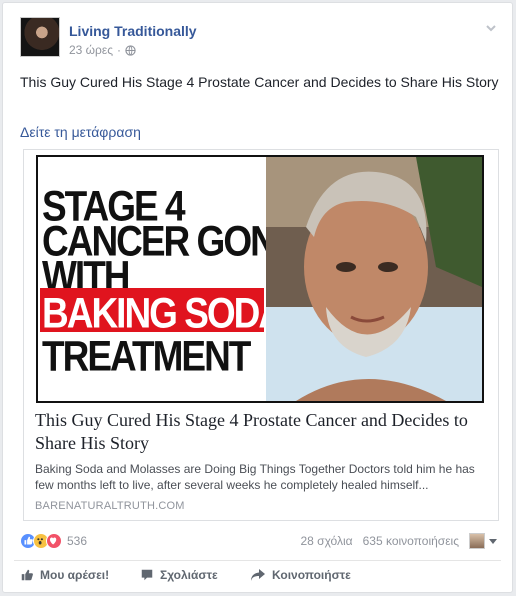 The height and width of the screenshot is (596, 516). Describe the element at coordinates (259, 543) in the screenshot. I see `post-stats: 536 28 σχόλια 635 κοινοποιήσεις` at that location.